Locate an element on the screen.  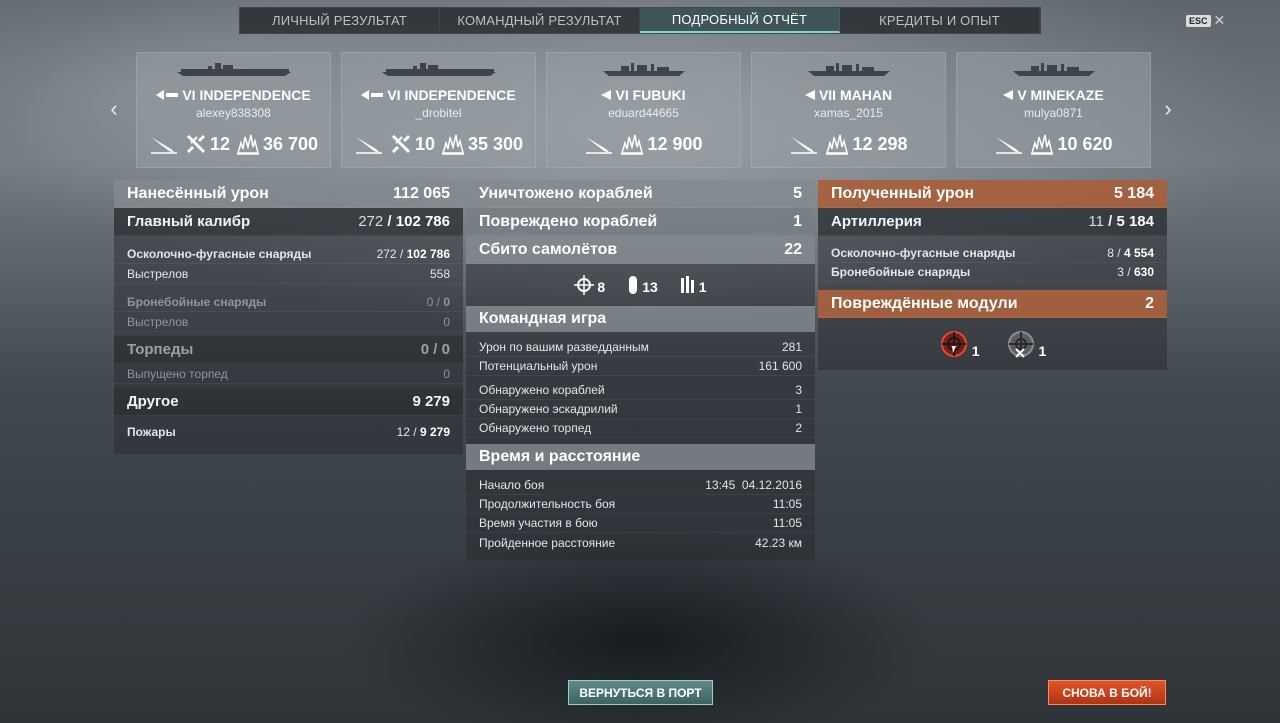
close-button: ESC ✕ is located at coordinates (1205, 20).